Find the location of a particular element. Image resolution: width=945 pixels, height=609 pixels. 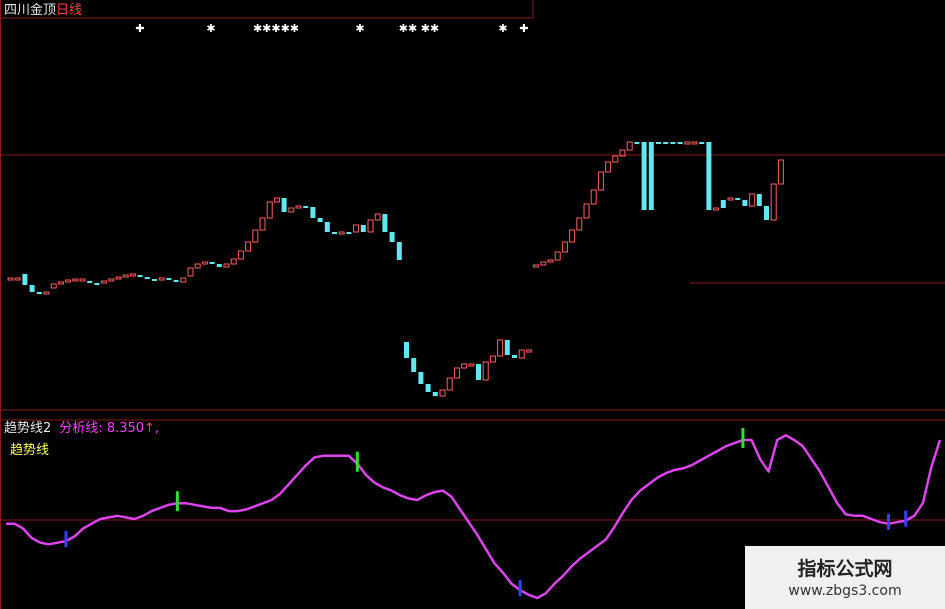

signal-markers: ✚ ✱ ✱✱✱✱✱ ✱ ✱✱ ✱✱ ✱ ✚ is located at coordinates (331, 28).